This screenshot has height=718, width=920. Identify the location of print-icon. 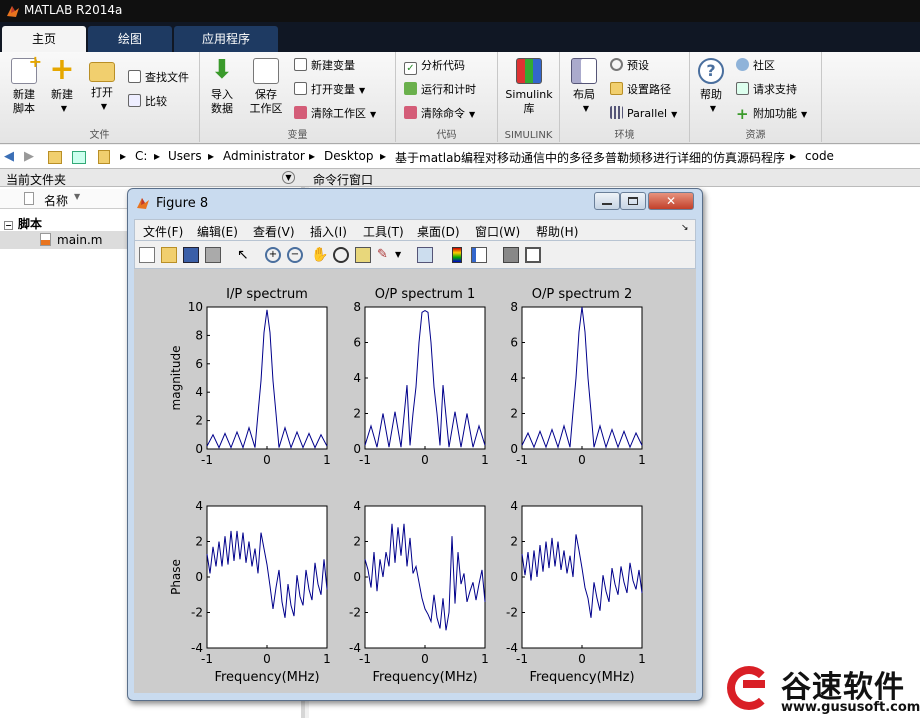
(213, 255).